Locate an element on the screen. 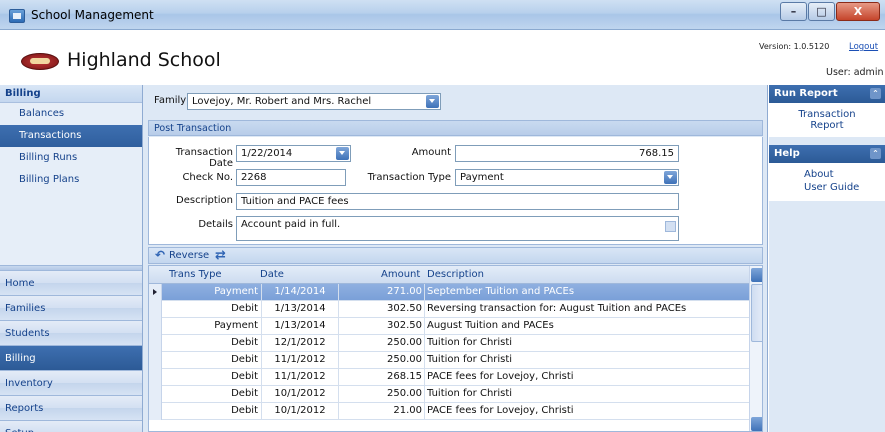  run-report-body: Transaction Report is located at coordinates (827, 120).